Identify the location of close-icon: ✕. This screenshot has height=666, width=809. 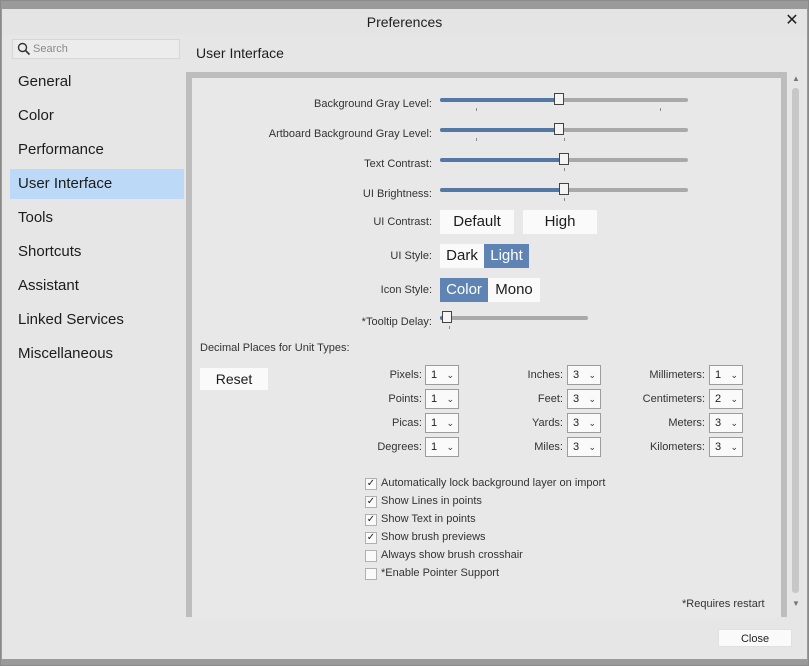
(792, 21).